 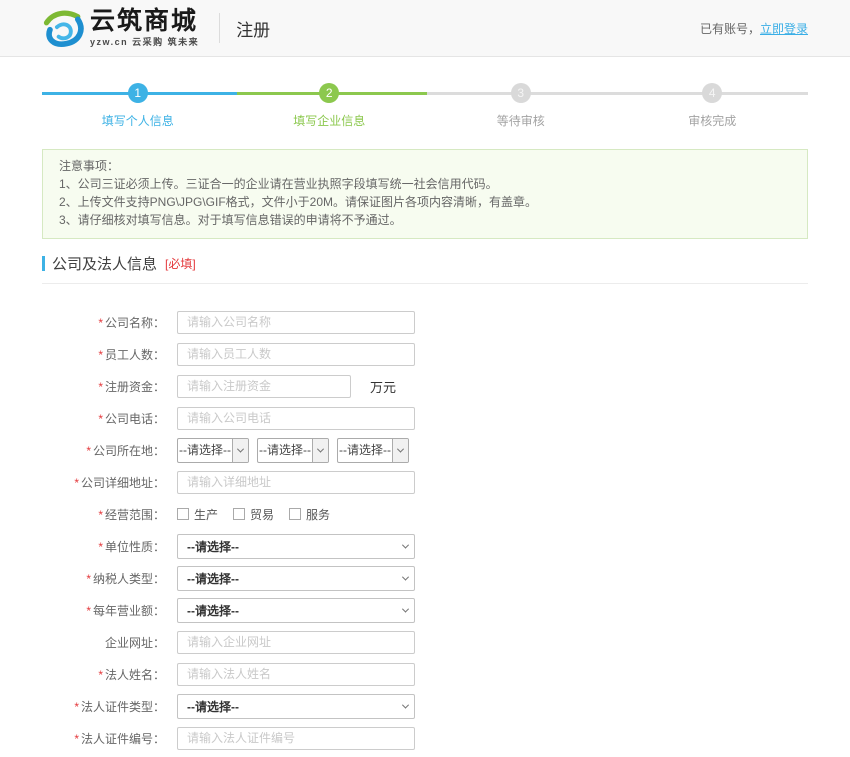 What do you see at coordinates (446, 706) in the screenshot?
I see `field-row-legal-id-type: * 法人证件类型： --请选择--` at bounding box center [446, 706].